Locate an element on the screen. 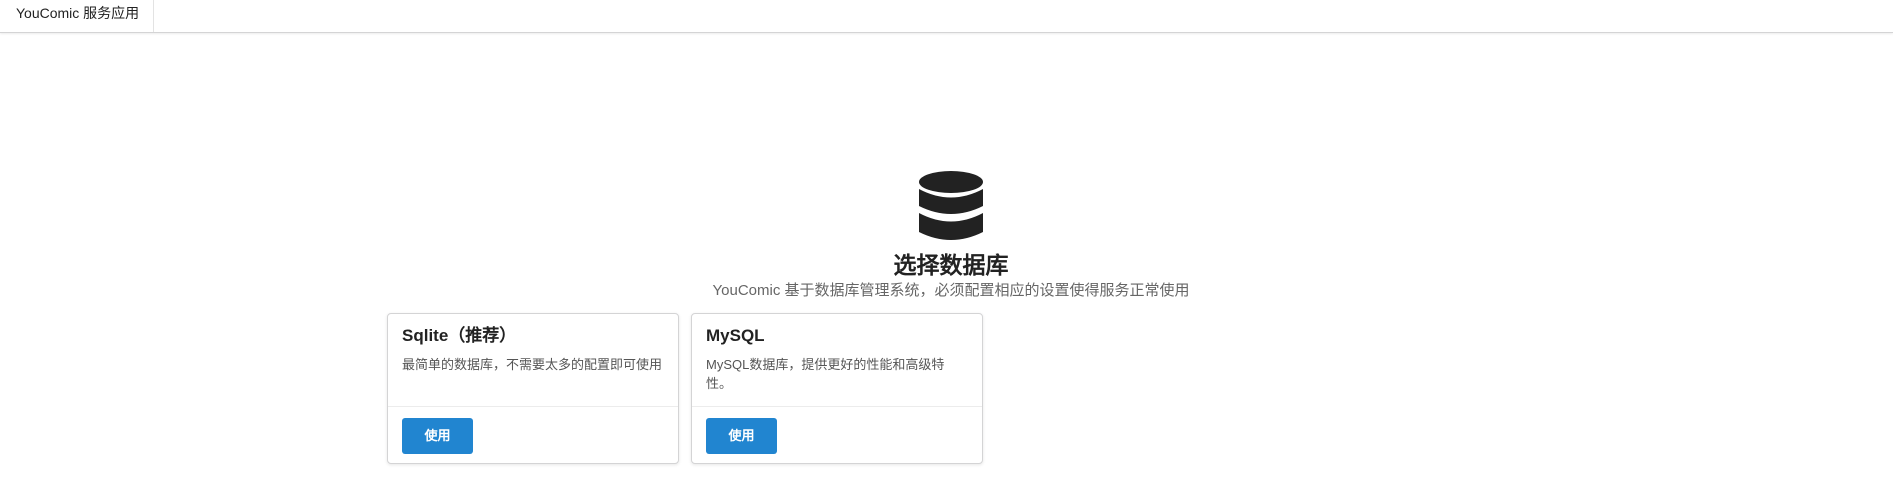 Image resolution: width=1893 pixels, height=492 pixels. database-card-sqlite: Sqlite（推荐） 最简单的数据库，不需要太多的配置即可使用 使用 is located at coordinates (533, 388).